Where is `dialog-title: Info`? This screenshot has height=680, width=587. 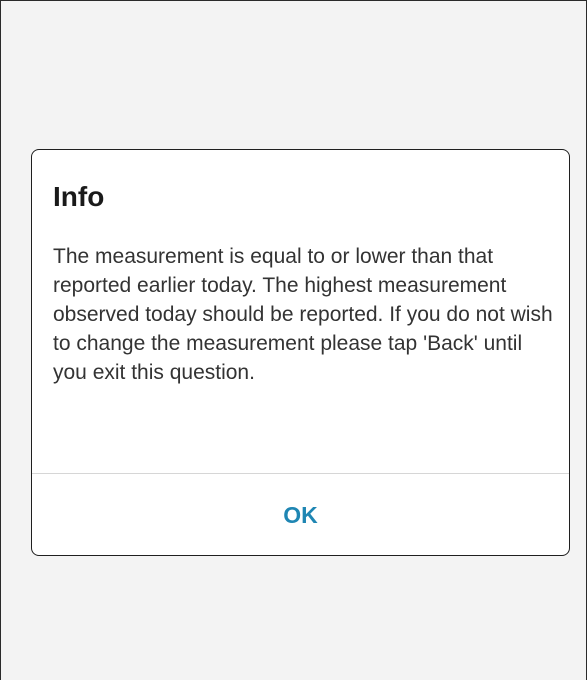 dialog-title: Info is located at coordinates (79, 196).